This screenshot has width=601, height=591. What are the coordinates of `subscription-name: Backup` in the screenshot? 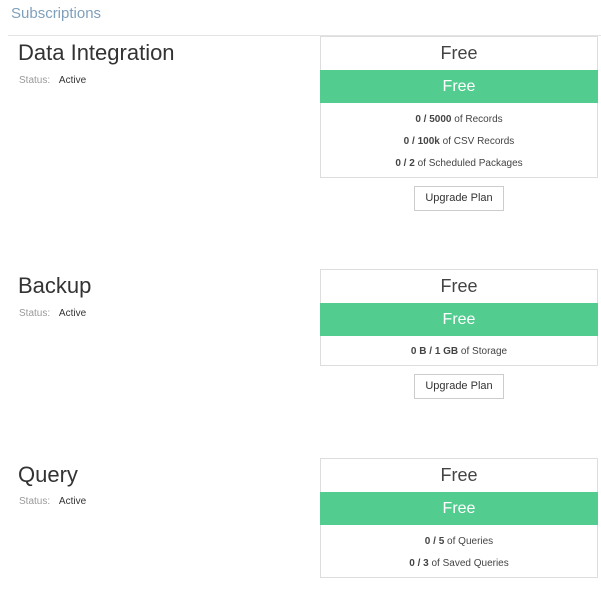 It's located at (55, 285).